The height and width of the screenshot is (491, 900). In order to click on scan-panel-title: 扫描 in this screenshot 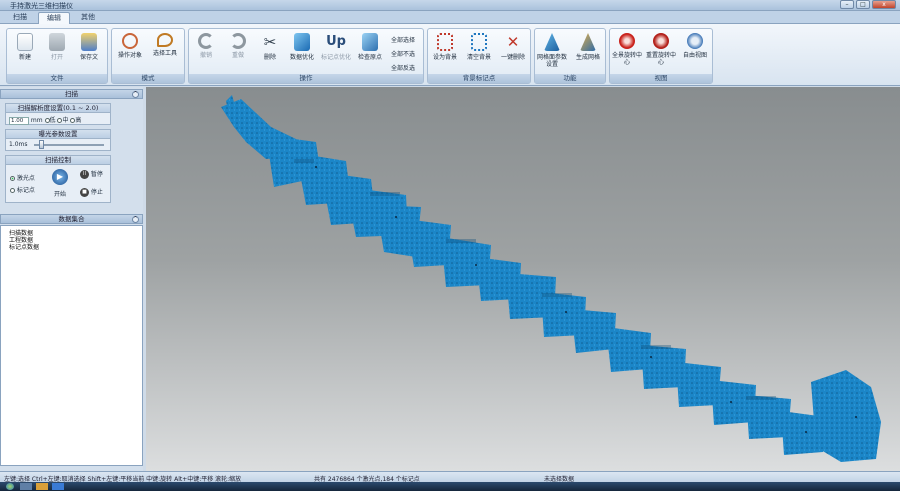, I will do `click(71, 94)`.